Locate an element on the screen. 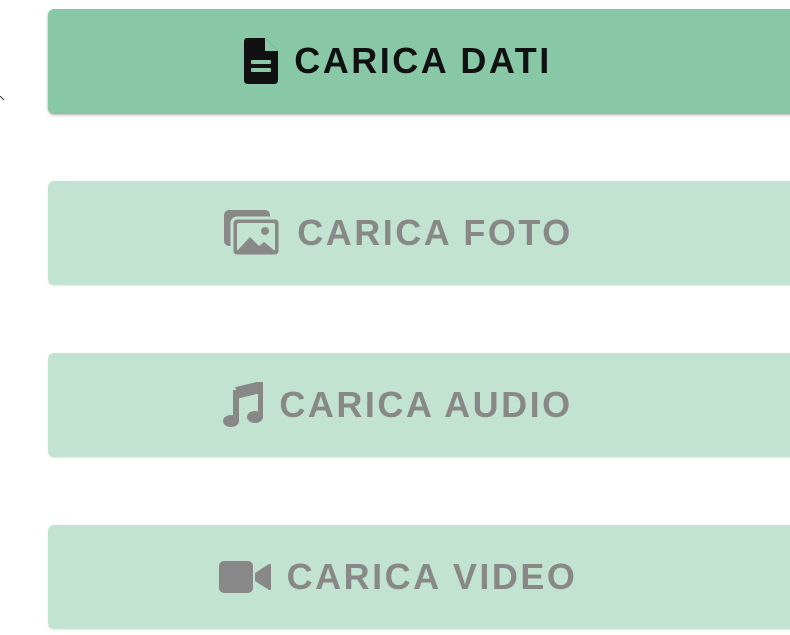 The width and height of the screenshot is (790, 635). photo-gallery-icon is located at coordinates (252, 233).